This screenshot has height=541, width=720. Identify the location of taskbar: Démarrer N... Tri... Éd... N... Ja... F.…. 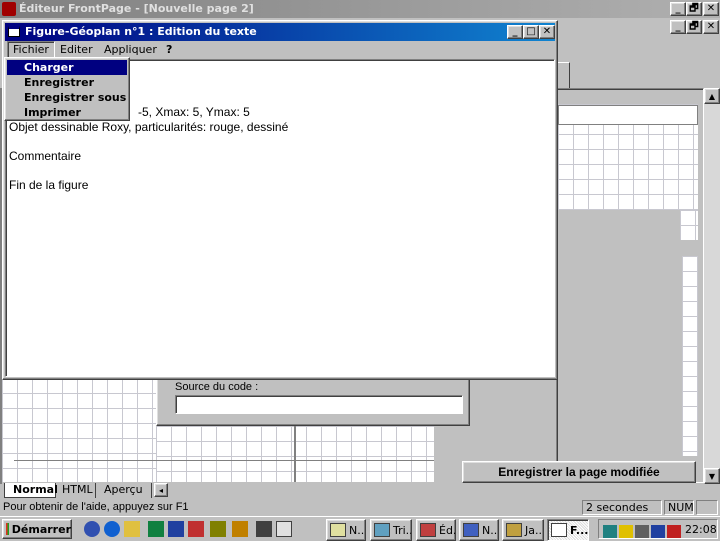
(360, 528).